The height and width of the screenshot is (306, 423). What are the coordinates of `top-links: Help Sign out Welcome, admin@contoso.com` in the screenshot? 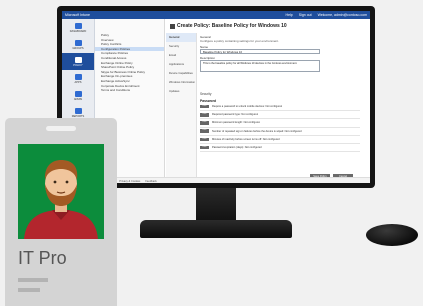 It's located at (326, 15).